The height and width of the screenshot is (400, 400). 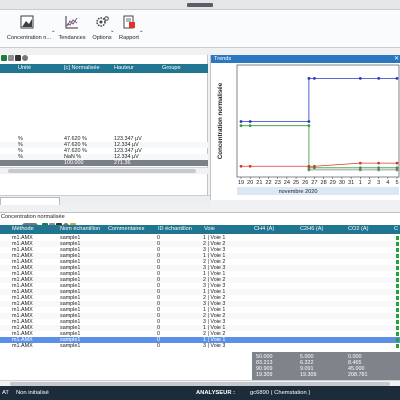 I want to click on column-header-groupe: Groupe, so click(x=183, y=68).